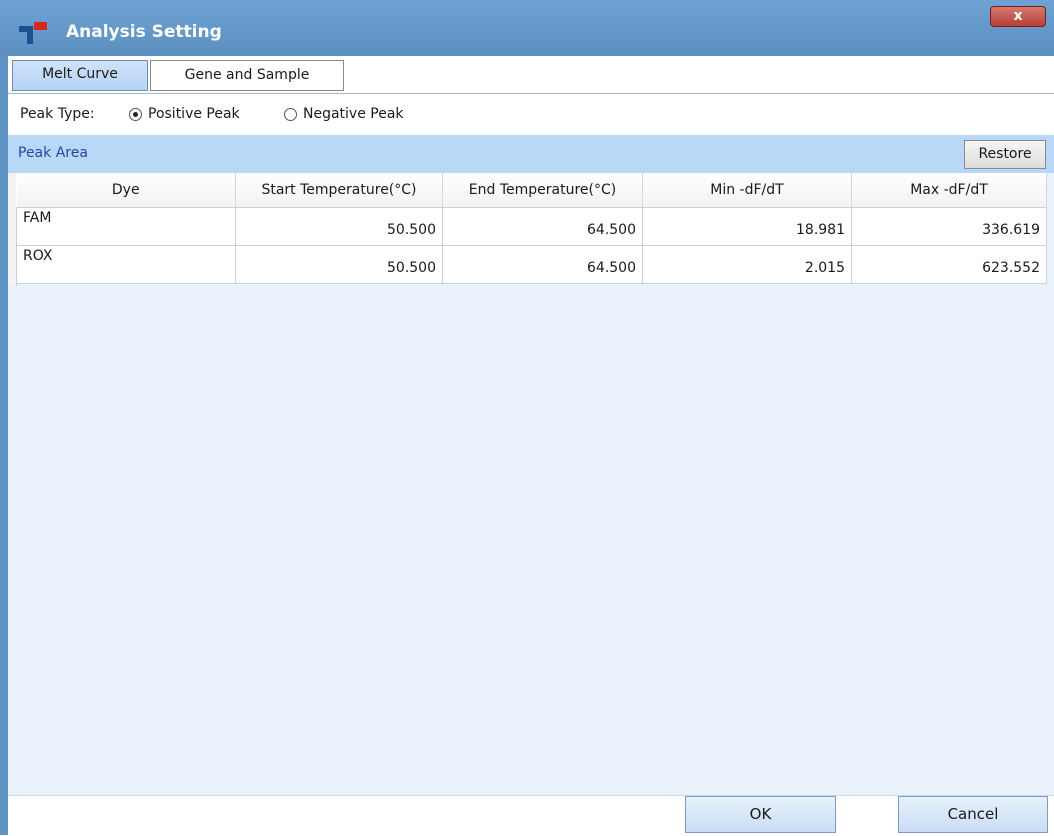 This screenshot has height=836, width=1054. What do you see at coordinates (747, 226) in the screenshot?
I see `min-df-dt-cell: 18.981` at bounding box center [747, 226].